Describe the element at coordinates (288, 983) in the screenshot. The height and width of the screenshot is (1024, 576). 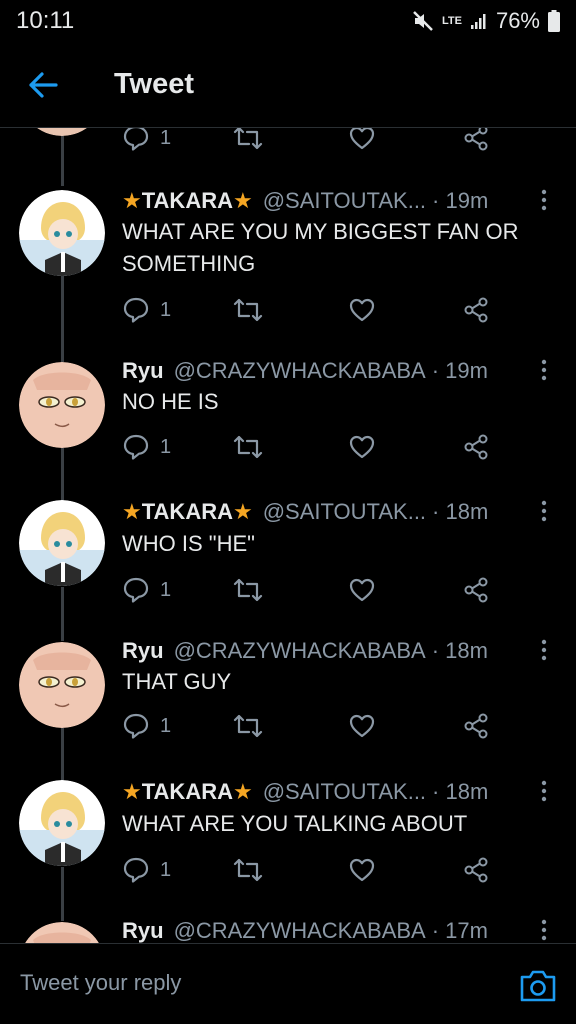
I see `reply-bar: Tweet your reply` at that location.